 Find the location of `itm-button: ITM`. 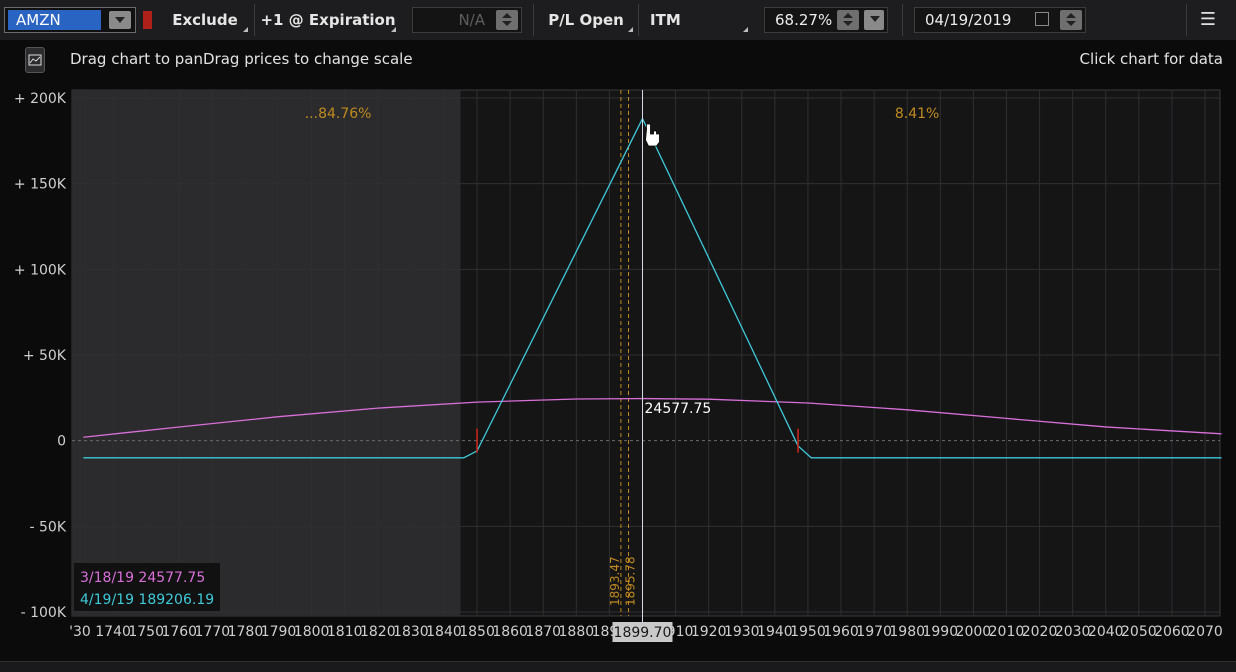

itm-button: ITM is located at coordinates (696, 20).